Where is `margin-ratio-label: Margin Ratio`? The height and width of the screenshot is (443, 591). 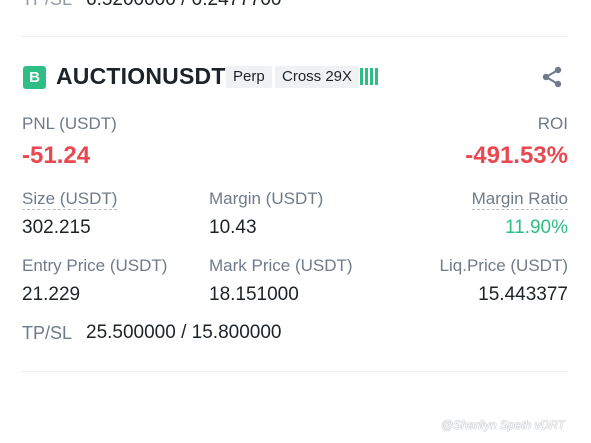
margin-ratio-label: Margin Ratio is located at coordinates (519, 199).